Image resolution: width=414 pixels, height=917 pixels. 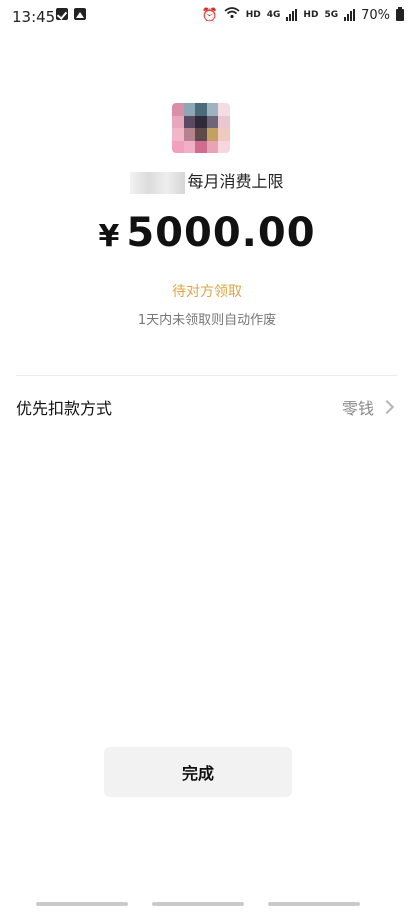 I want to click on payment-method-row: 优先扣款方式 零钱, so click(x=207, y=407).